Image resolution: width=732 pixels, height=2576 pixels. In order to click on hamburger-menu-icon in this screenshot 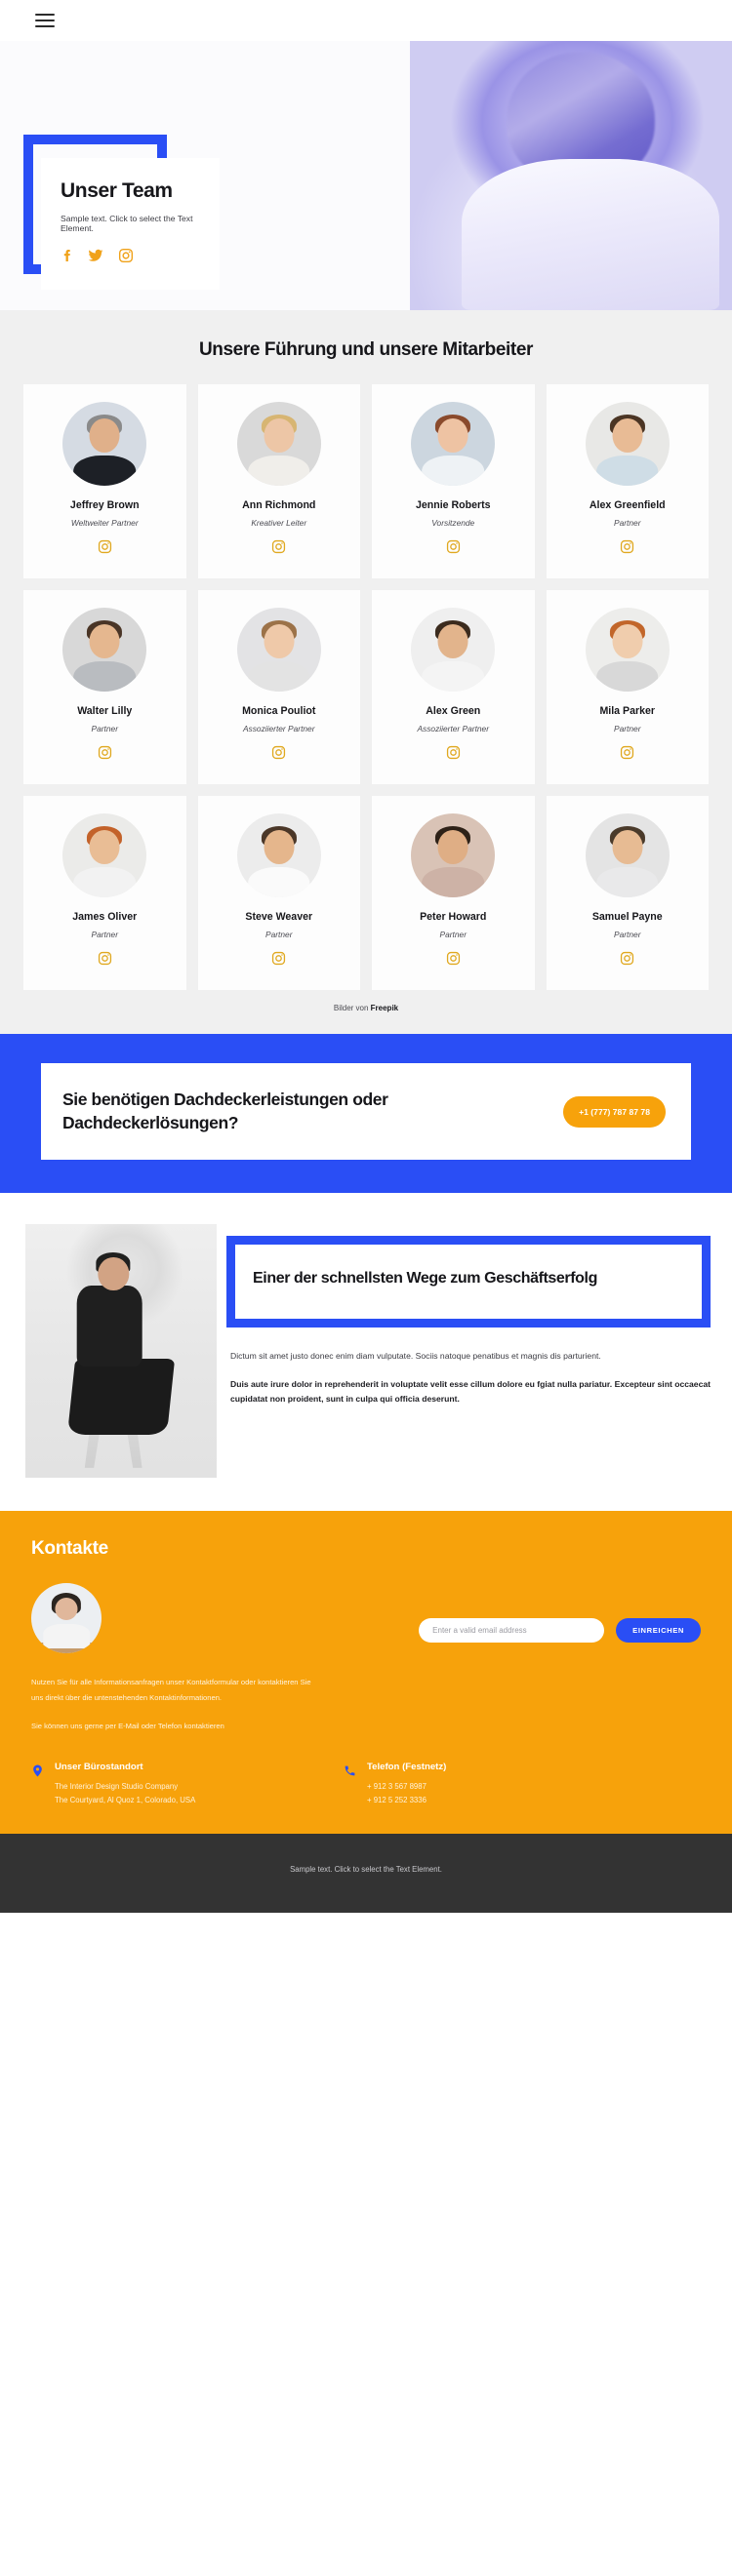, I will do `click(45, 20)`.